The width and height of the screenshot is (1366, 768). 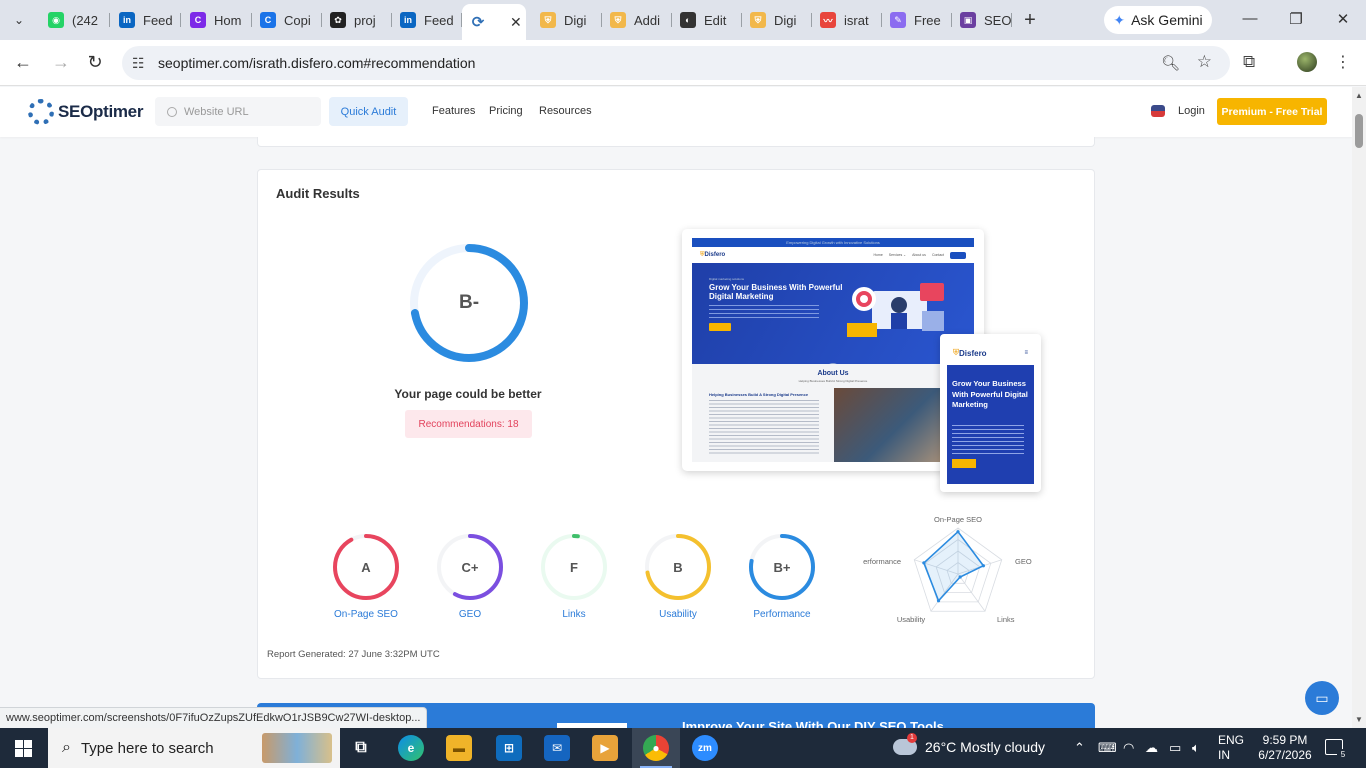 What do you see at coordinates (1322, 698) in the screenshot?
I see `chat-bubble-icon: ▭` at bounding box center [1322, 698].